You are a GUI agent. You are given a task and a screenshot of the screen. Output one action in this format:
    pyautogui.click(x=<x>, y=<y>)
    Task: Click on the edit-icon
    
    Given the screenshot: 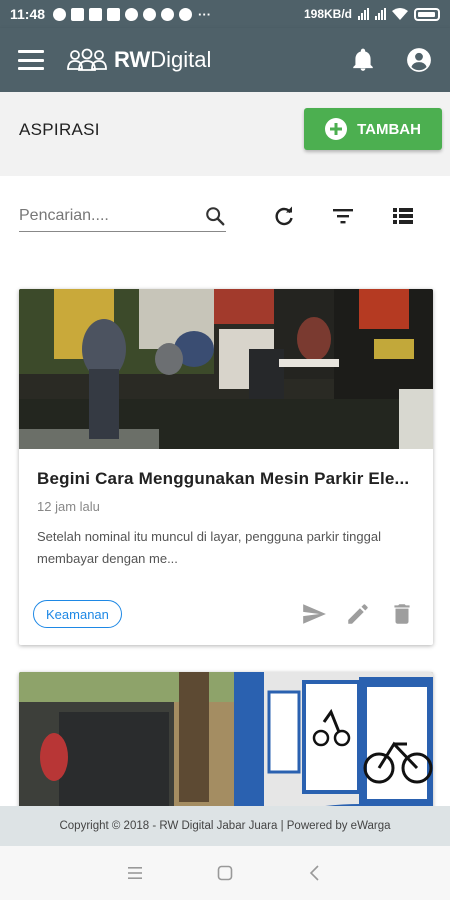 What is the action you would take?
    pyautogui.click(x=358, y=614)
    